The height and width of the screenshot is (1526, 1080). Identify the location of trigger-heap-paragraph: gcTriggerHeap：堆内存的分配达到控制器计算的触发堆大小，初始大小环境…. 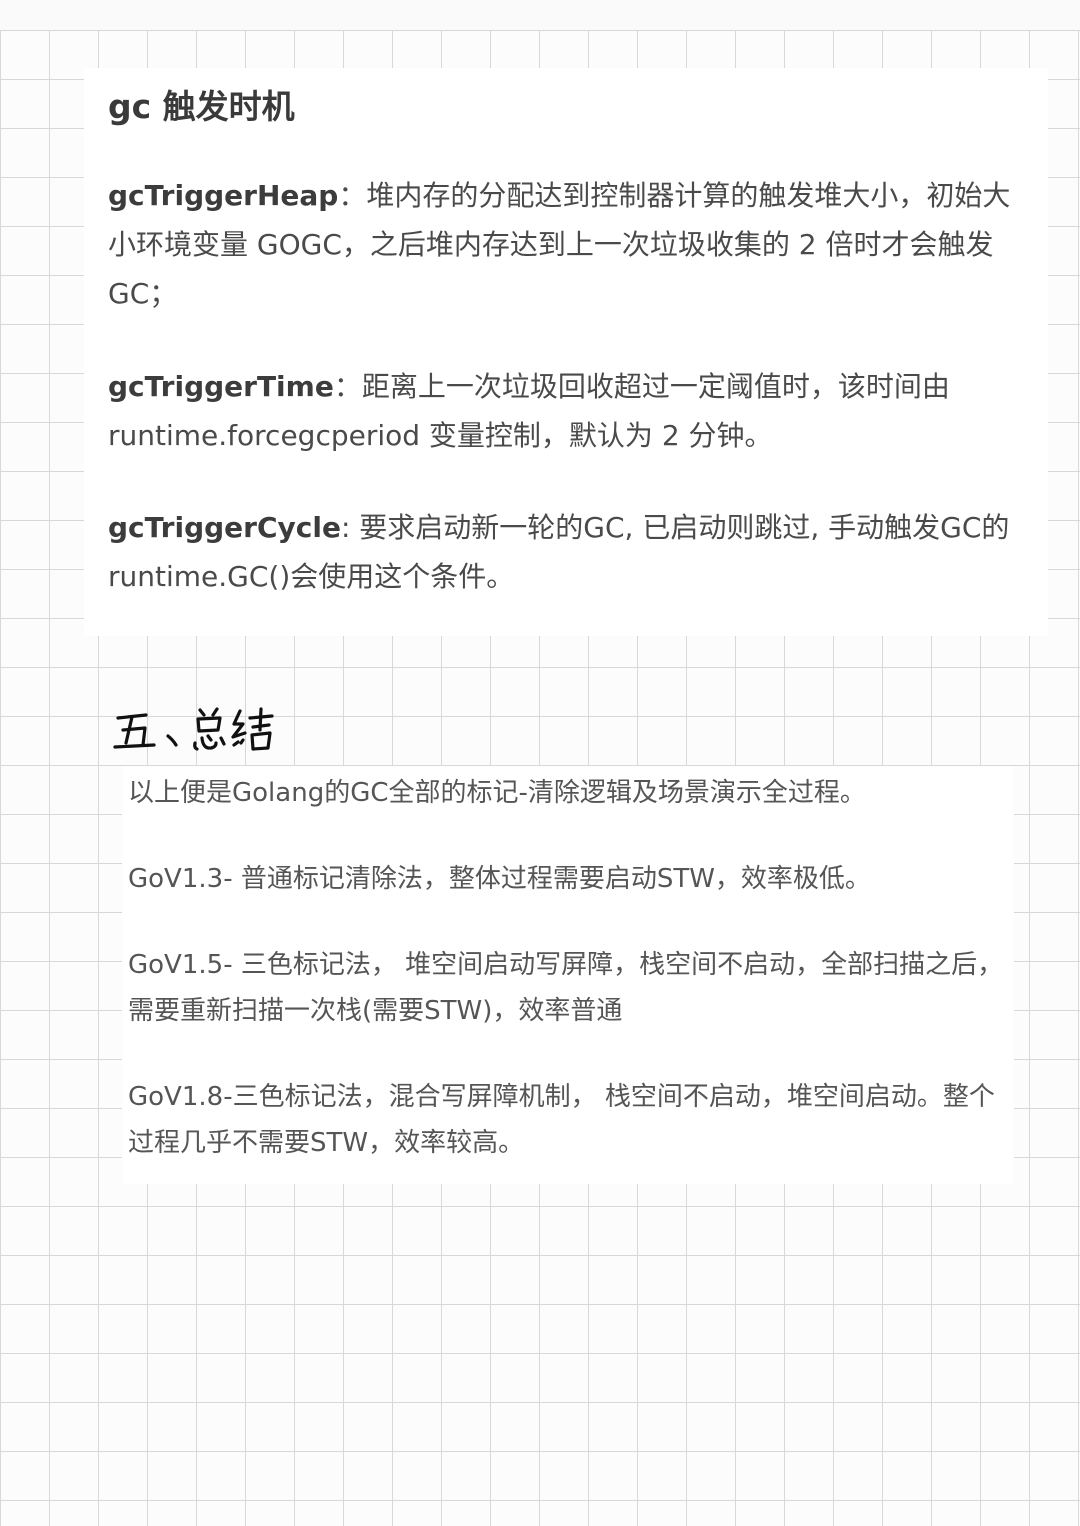
(573, 244).